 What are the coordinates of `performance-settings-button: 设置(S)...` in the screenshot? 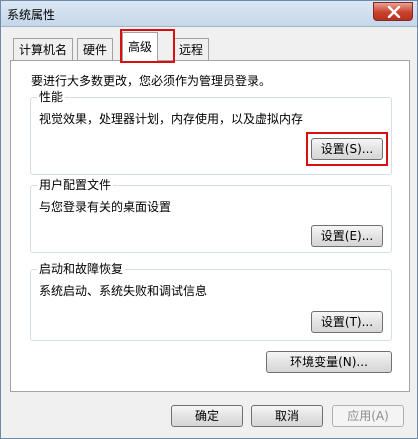 It's located at (347, 149).